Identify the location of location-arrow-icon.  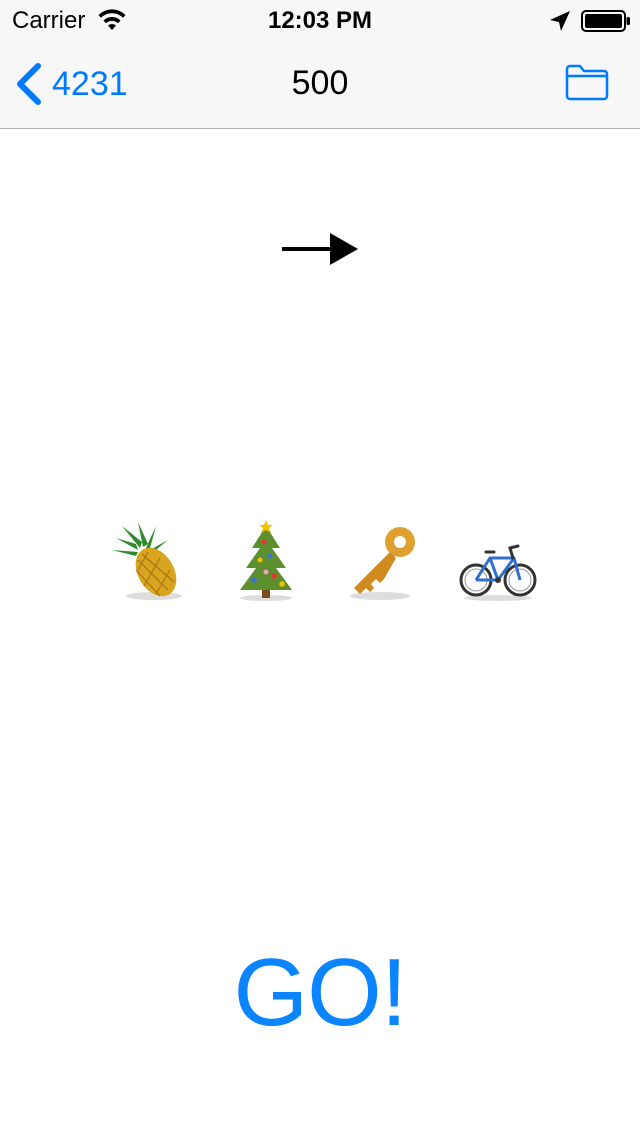
(560, 21).